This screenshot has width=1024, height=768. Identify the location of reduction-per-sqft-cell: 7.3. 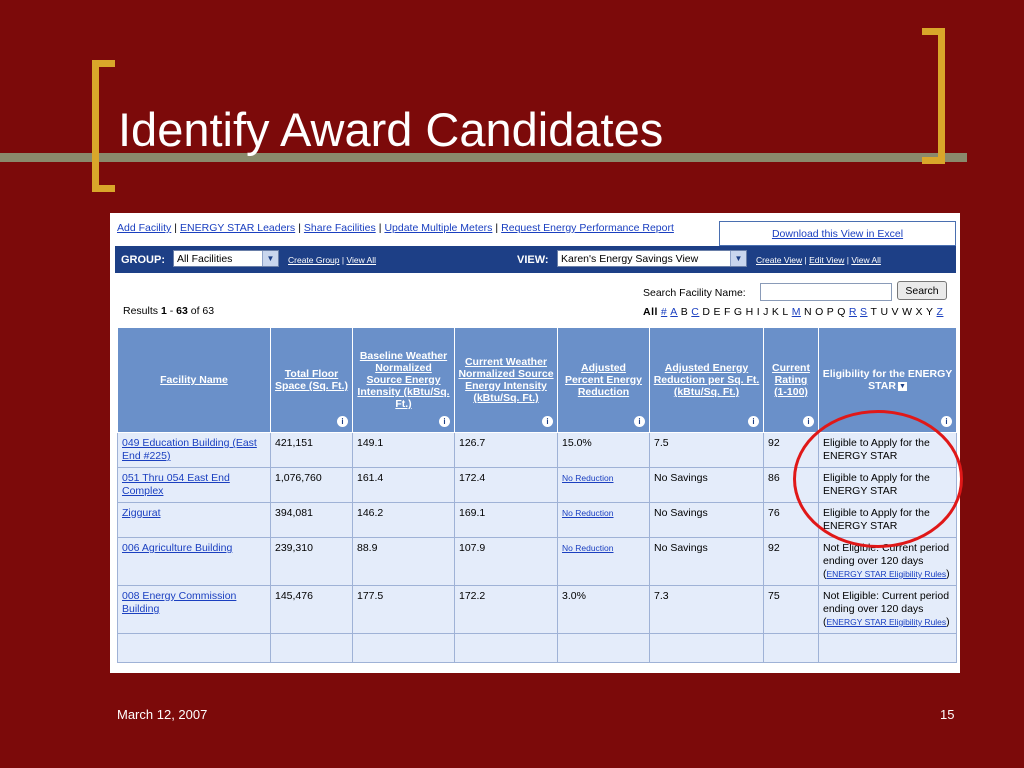
(706, 609).